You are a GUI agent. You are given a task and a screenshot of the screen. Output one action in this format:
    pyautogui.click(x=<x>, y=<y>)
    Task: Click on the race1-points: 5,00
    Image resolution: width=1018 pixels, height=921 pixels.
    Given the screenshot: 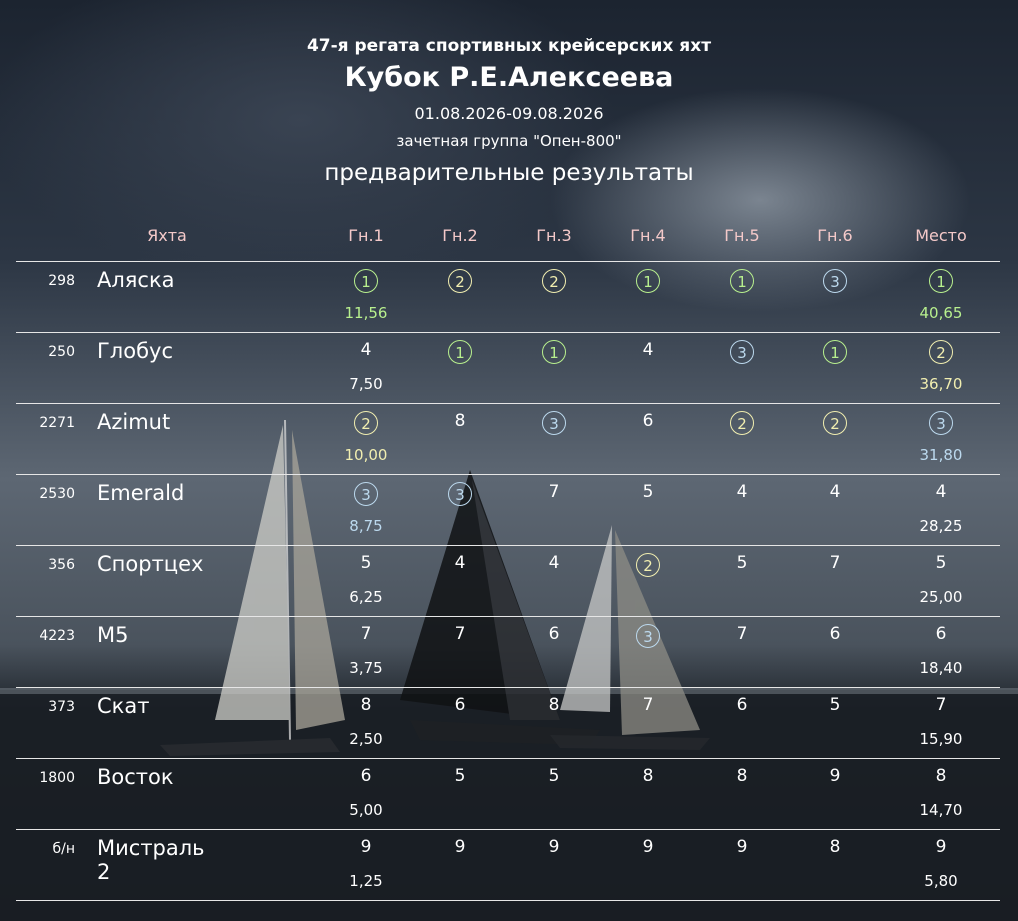 What is the action you would take?
    pyautogui.click(x=366, y=810)
    